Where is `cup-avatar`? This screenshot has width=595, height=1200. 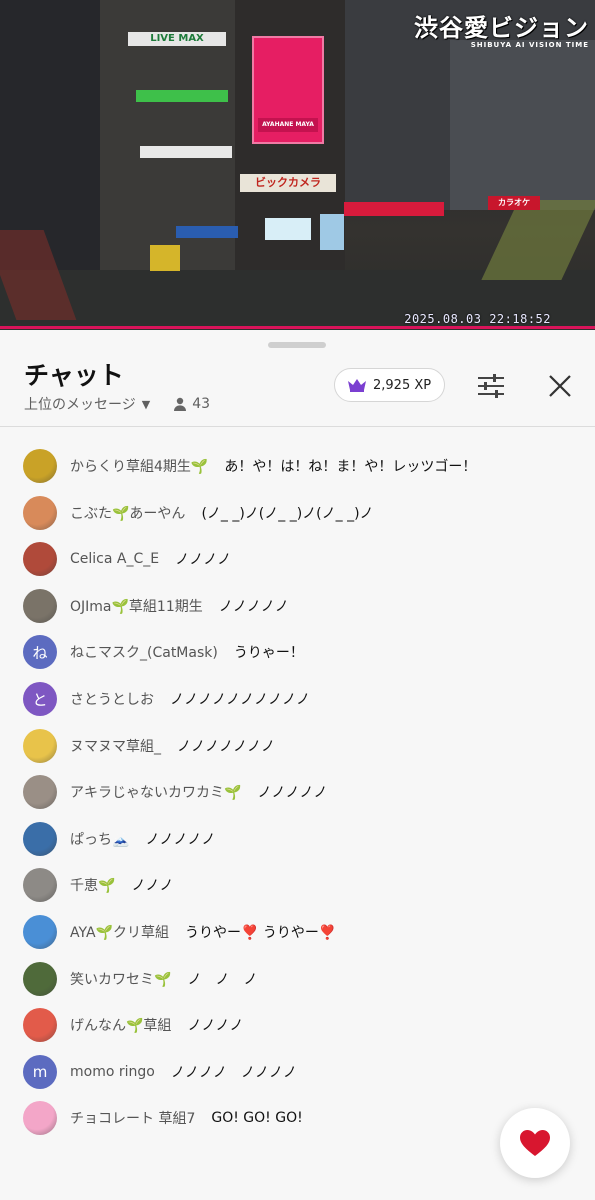
cup-avatar is located at coordinates (40, 885).